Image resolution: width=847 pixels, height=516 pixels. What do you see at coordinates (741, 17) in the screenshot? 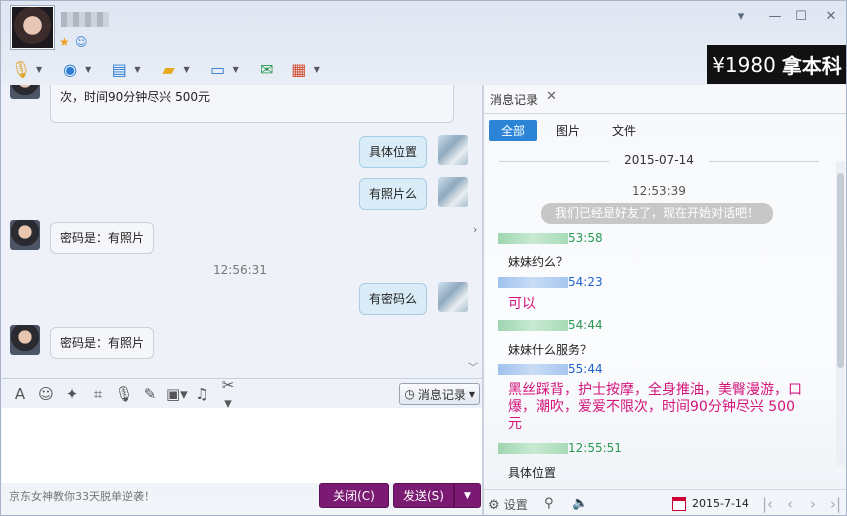
I see `dropdown-icon: ▾` at bounding box center [741, 17].